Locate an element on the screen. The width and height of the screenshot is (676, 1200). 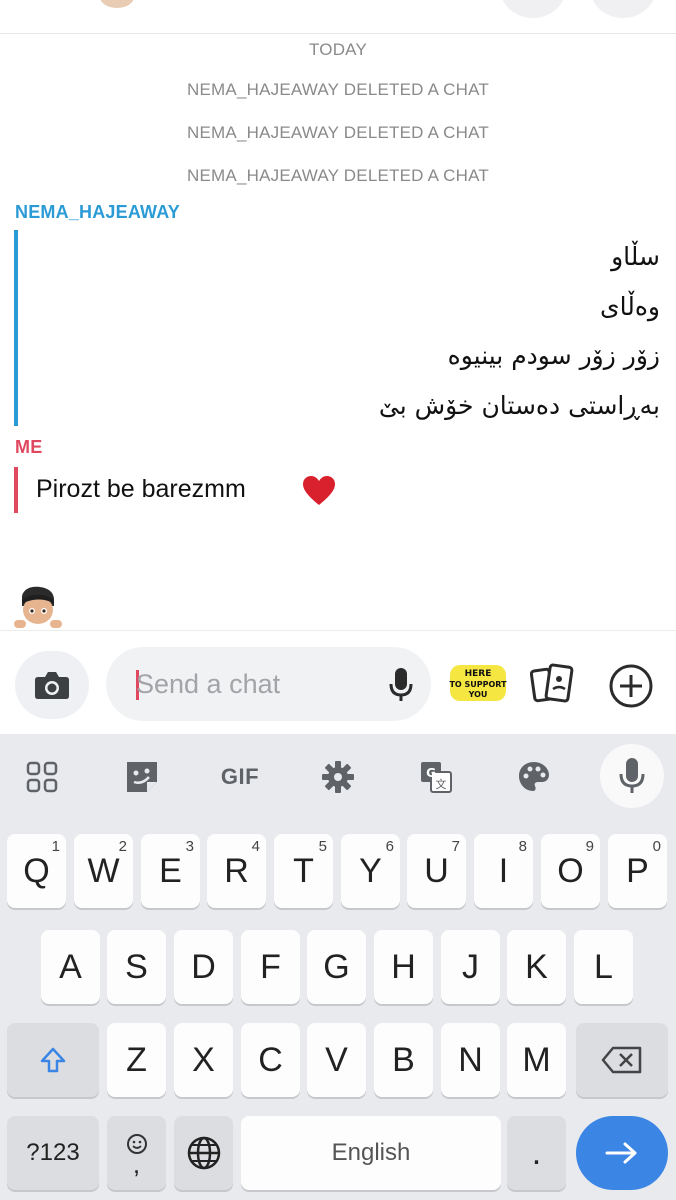
key-hint: 4 is located at coordinates (255, 846).